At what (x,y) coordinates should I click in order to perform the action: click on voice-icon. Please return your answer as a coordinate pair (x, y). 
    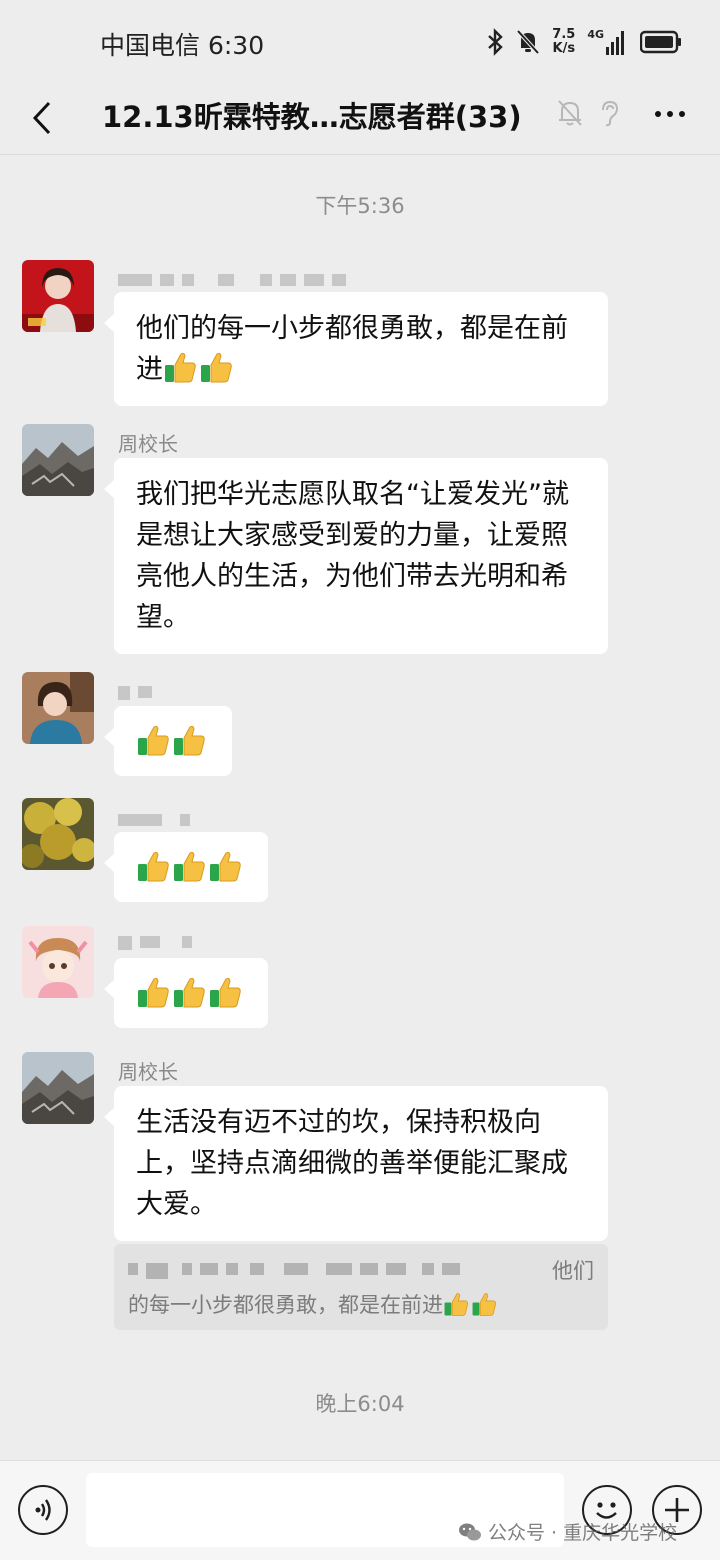
    Looking at the image, I should click on (43, 1510).